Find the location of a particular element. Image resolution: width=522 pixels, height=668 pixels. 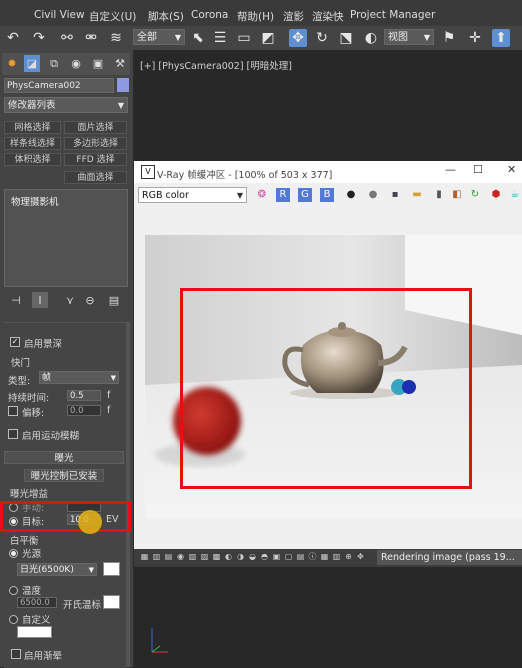

light-source-radio is located at coordinates (13, 553).